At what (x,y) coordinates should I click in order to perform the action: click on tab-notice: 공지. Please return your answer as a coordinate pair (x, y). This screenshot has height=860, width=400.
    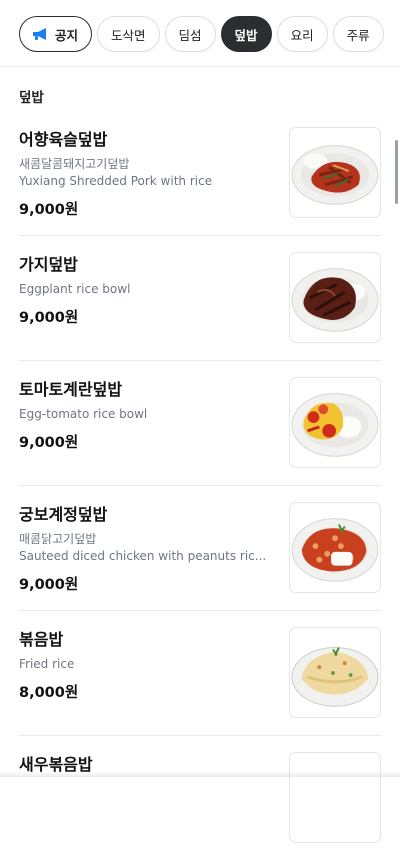
    Looking at the image, I should click on (56, 34).